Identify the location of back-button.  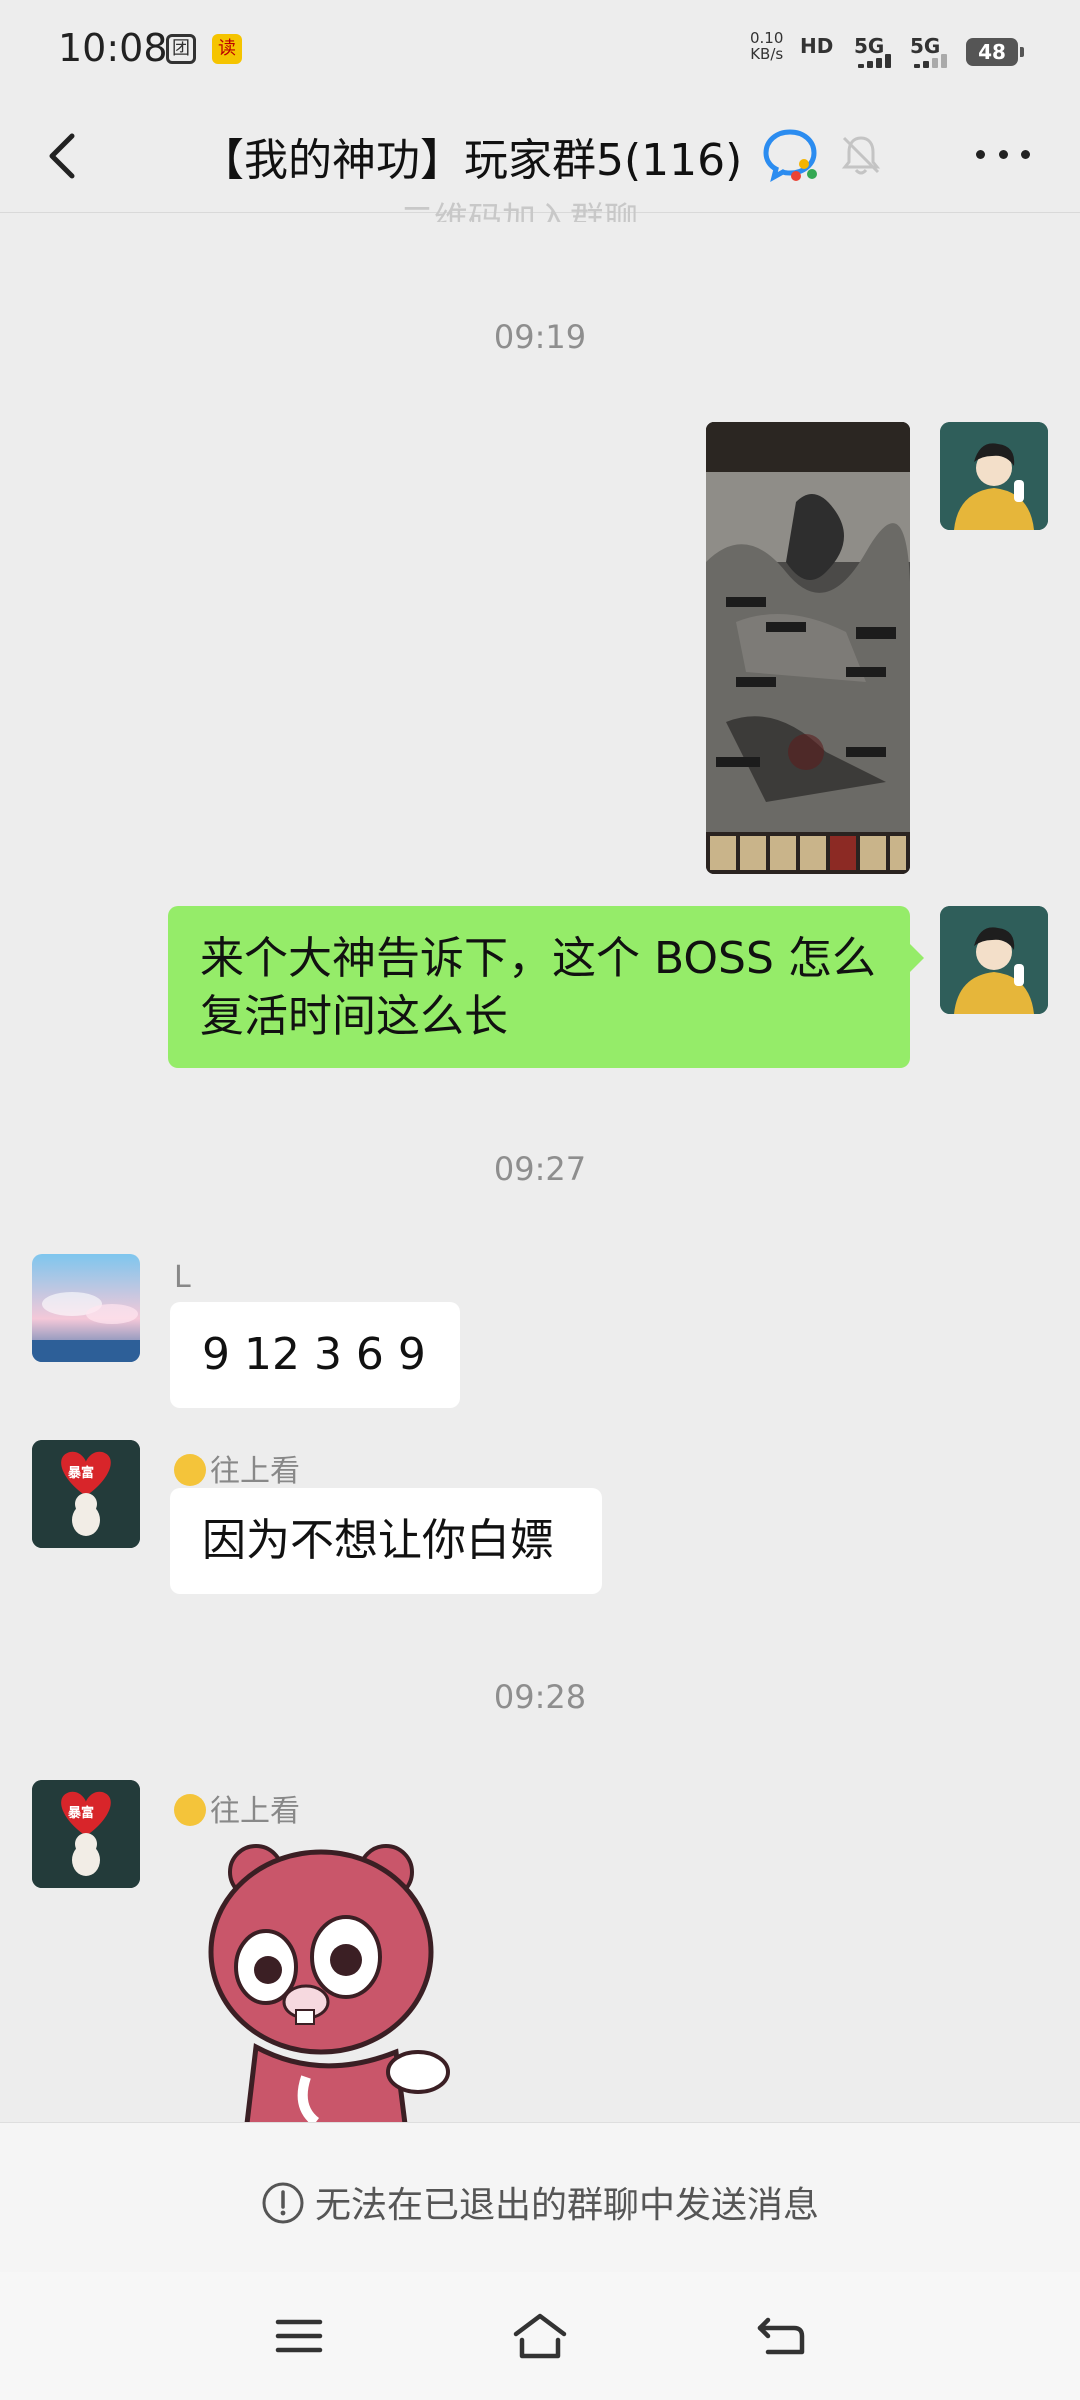
(65, 156).